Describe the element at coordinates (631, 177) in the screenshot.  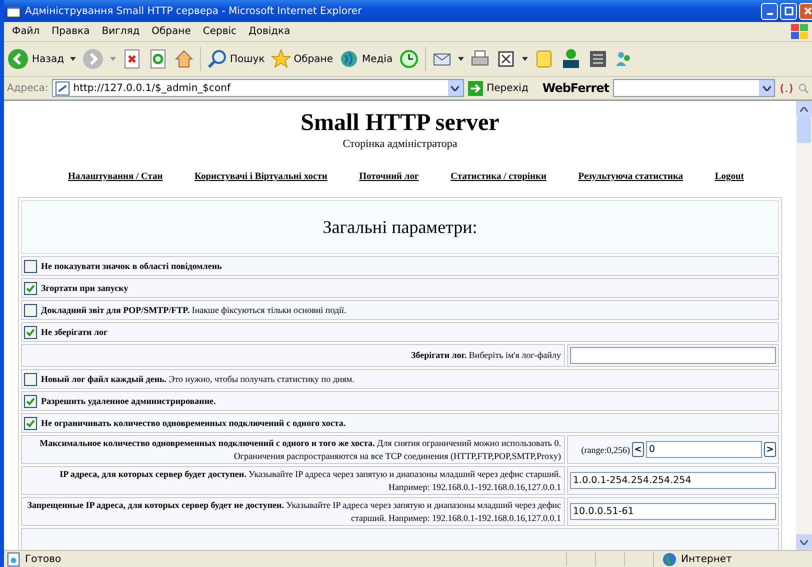
I see `nav-link: Результуюча статистика` at that location.